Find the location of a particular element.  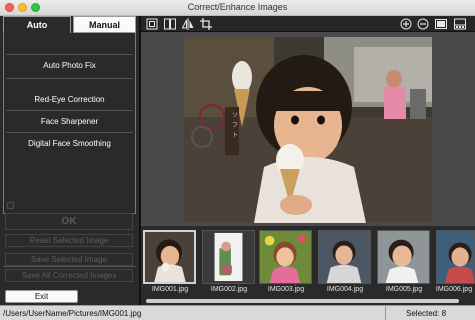

thumbnail-img004 is located at coordinates (344, 257).